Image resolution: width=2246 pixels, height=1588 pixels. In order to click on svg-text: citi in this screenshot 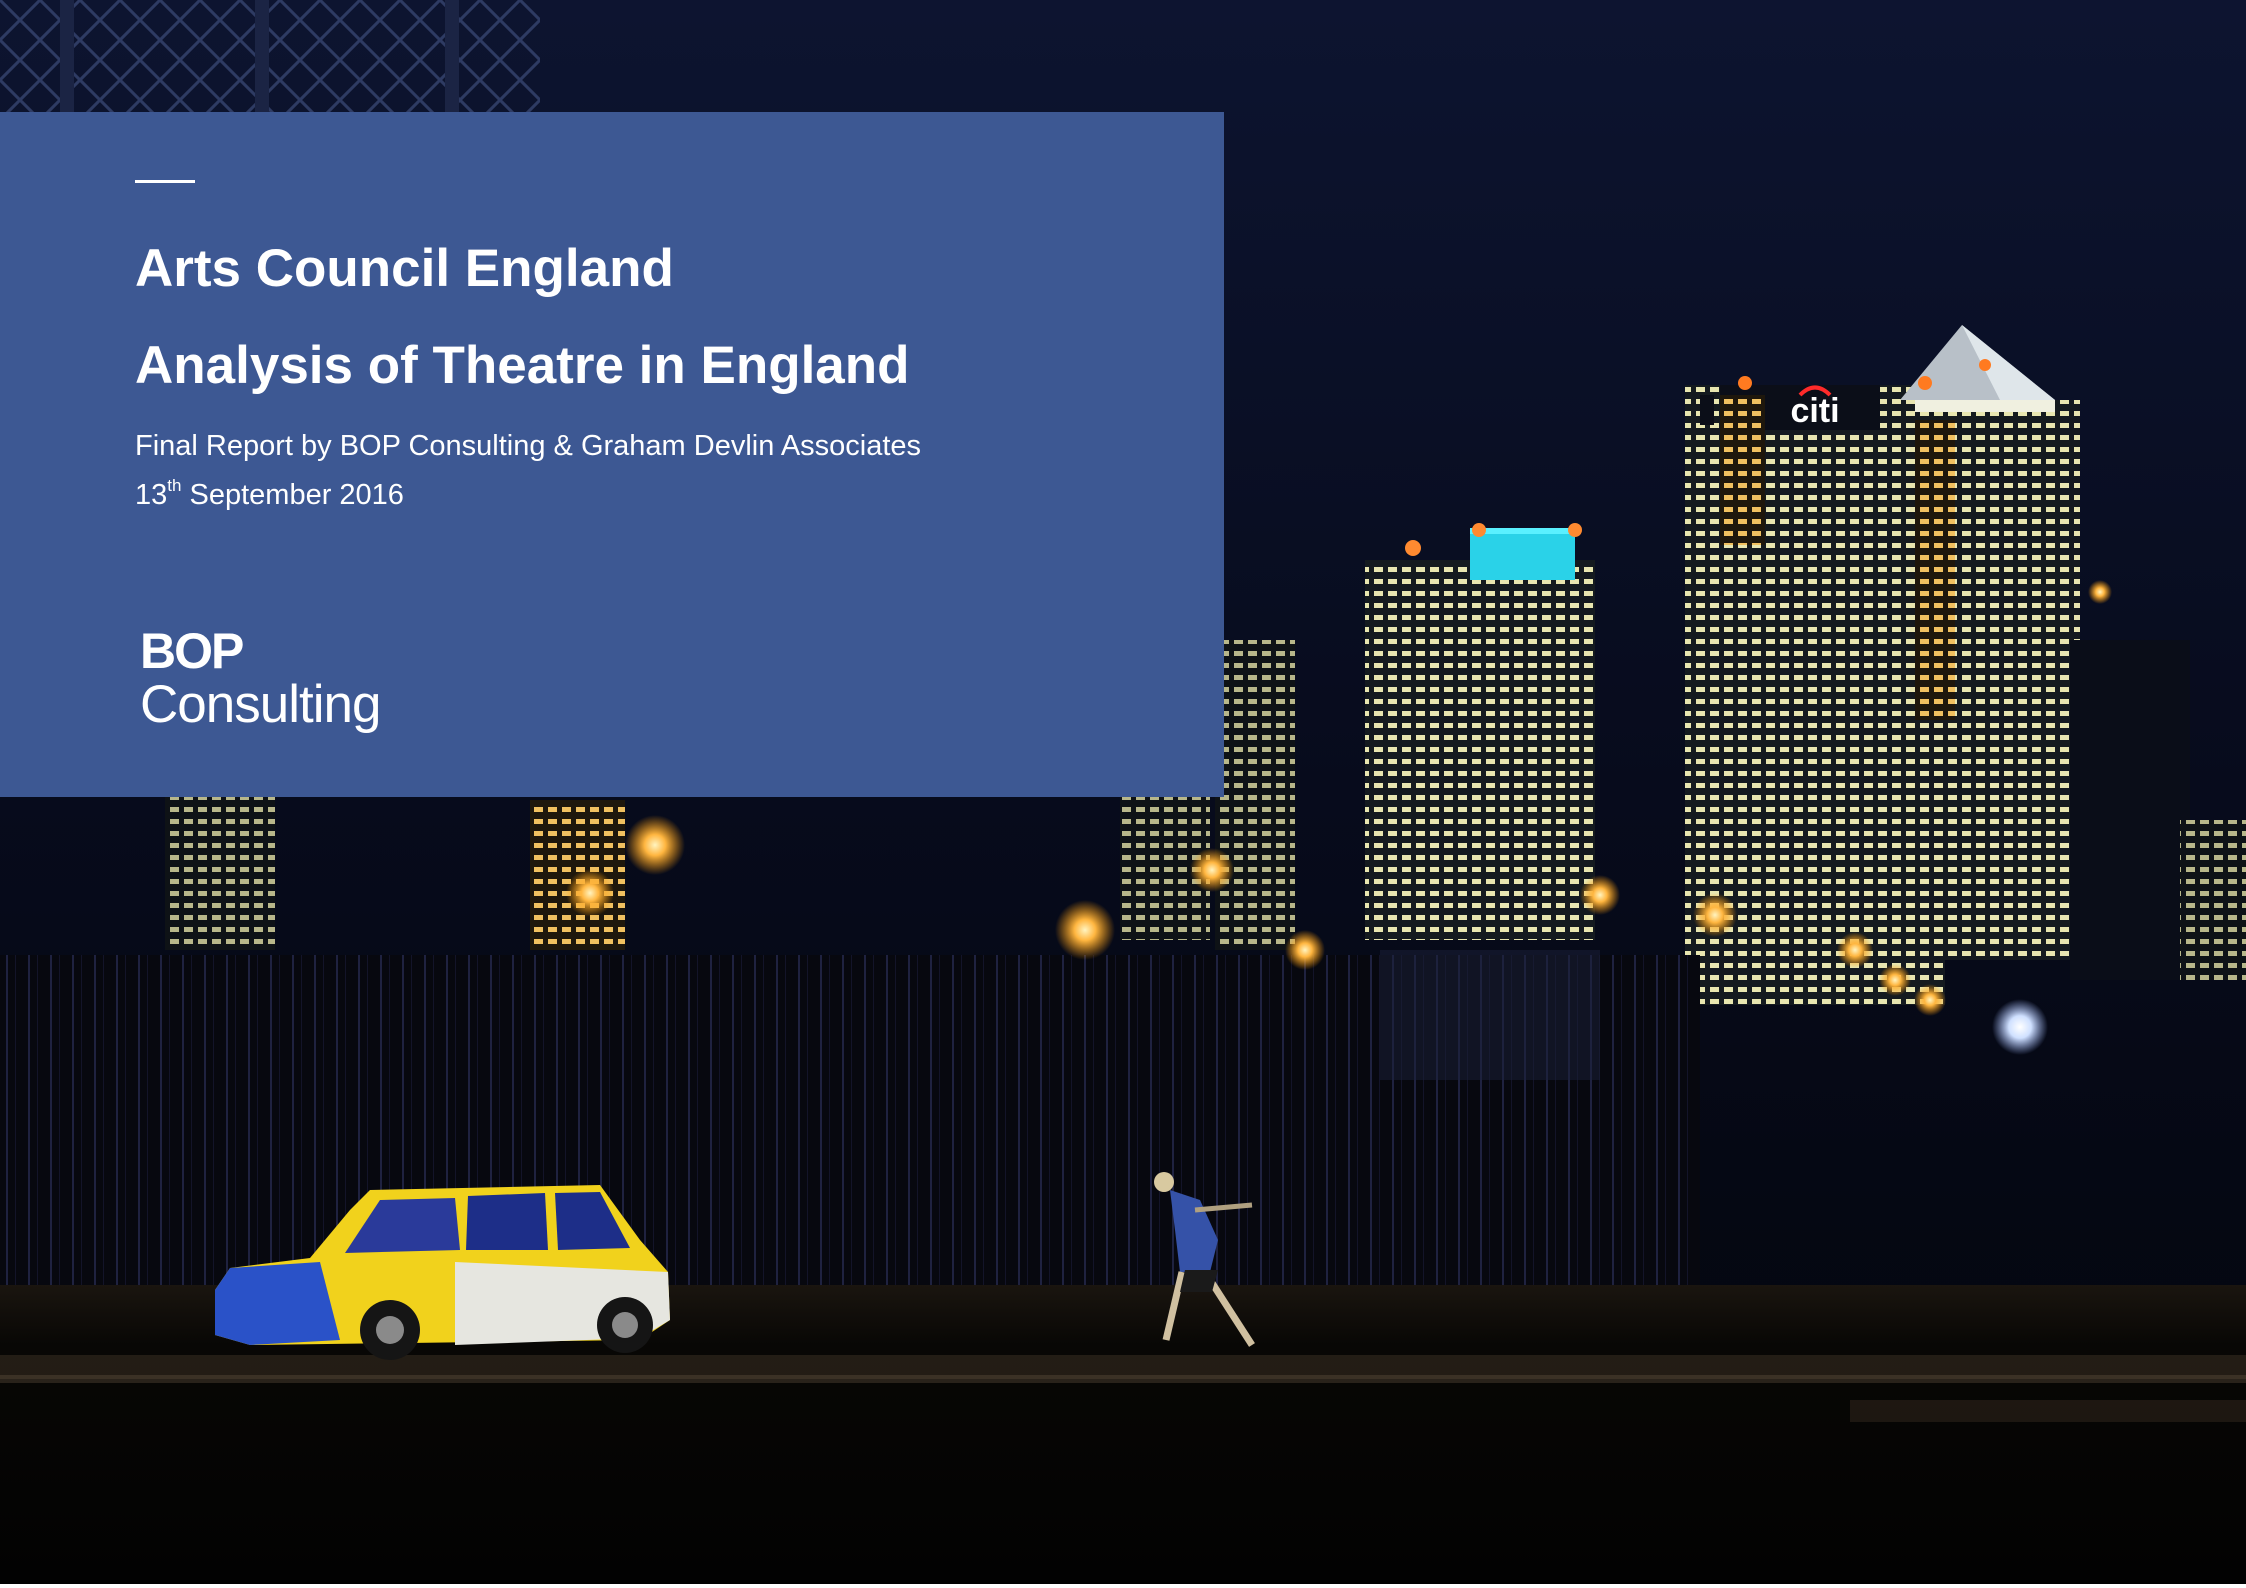, I will do `click(1814, 411)`.